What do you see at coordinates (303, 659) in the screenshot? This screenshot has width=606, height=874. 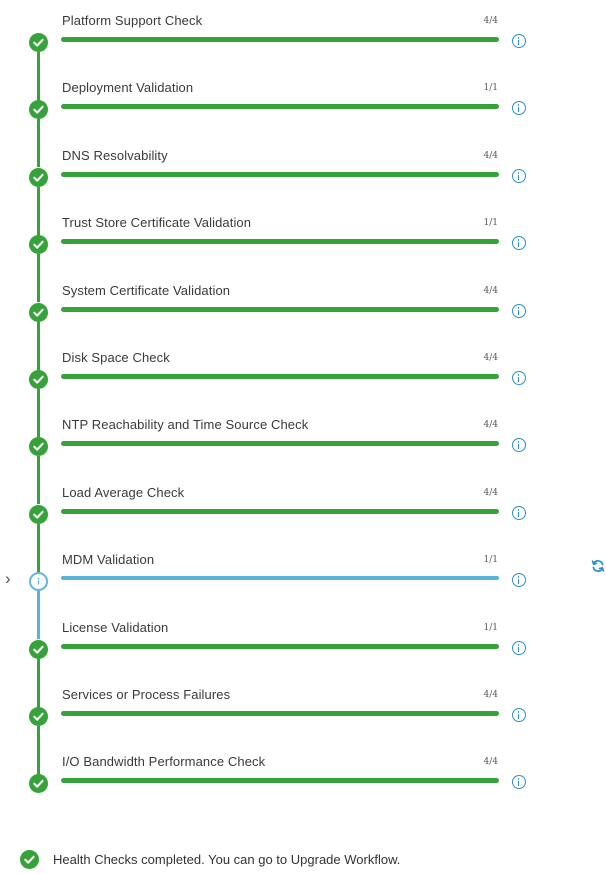 I see `health-check-step: License Validation 1/1` at bounding box center [303, 659].